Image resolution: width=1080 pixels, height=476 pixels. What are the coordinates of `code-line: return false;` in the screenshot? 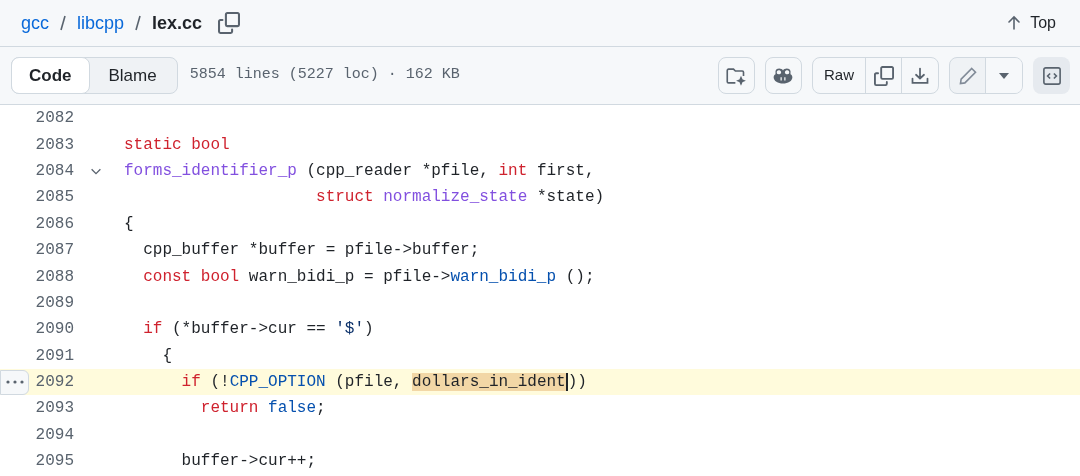 It's located at (262, 409).